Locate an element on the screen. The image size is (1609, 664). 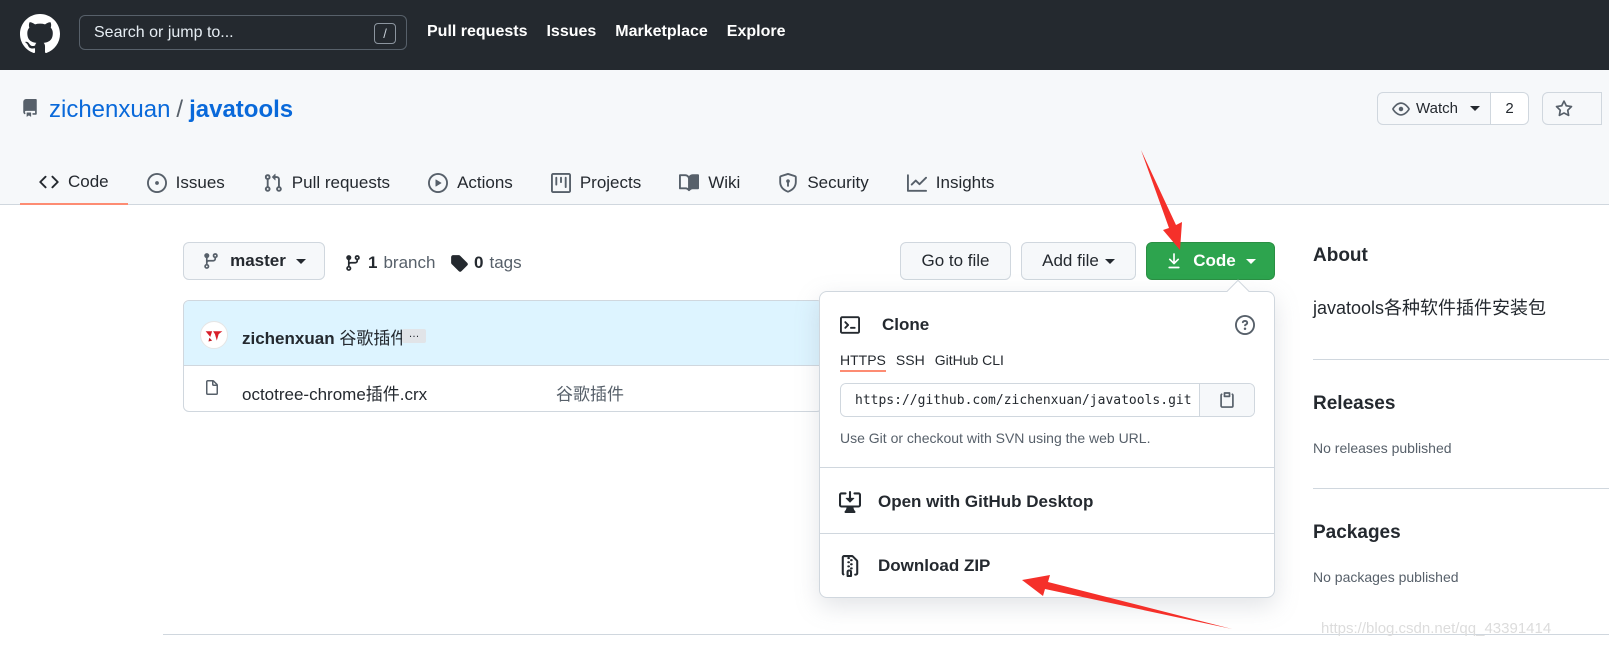
graph-icon is located at coordinates (916, 182).